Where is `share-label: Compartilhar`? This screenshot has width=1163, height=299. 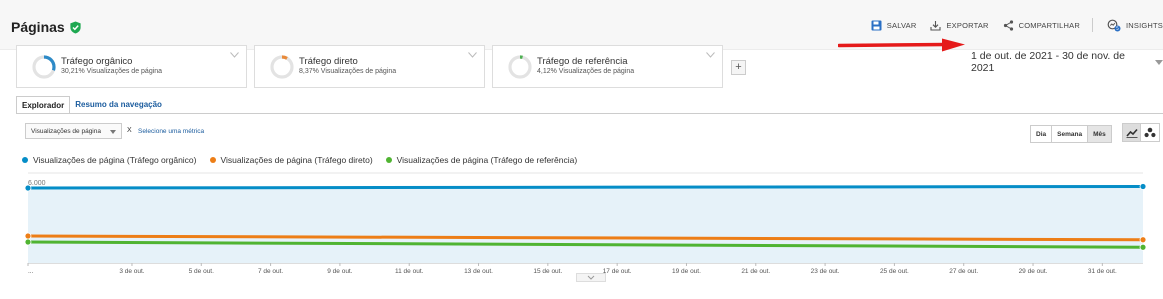 share-label: Compartilhar is located at coordinates (1049, 25).